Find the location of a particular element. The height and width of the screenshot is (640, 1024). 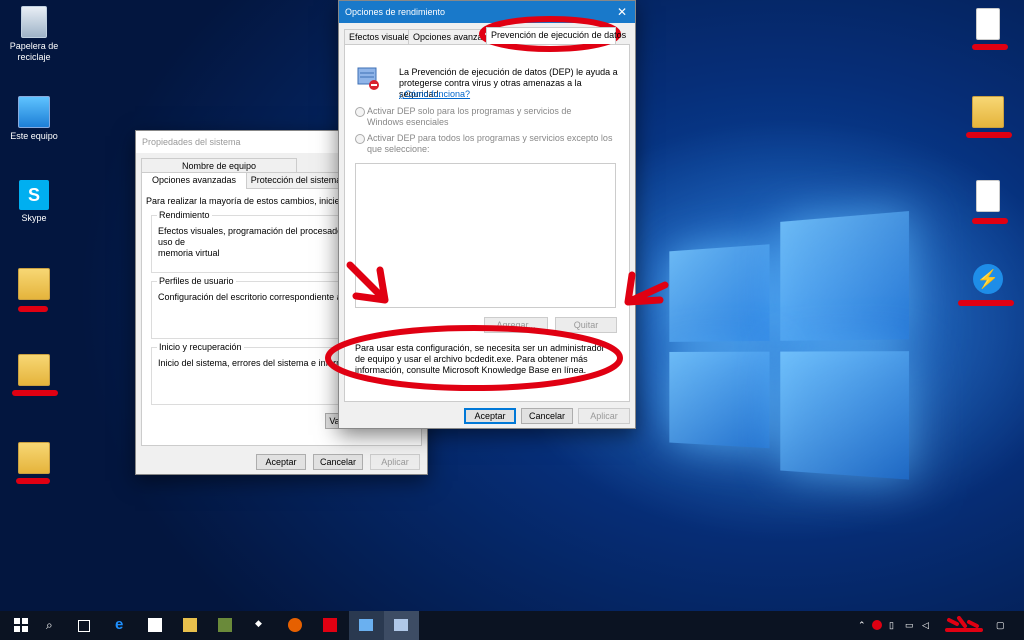

performance-taskbar-icon is located at coordinates (401, 625).